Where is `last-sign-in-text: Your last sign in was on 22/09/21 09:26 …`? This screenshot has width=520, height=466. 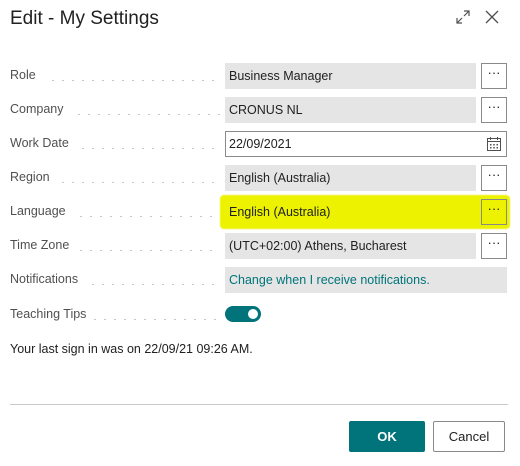 last-sign-in-text: Your last sign in was on 22/09/21 09:26 … is located at coordinates (131, 349).